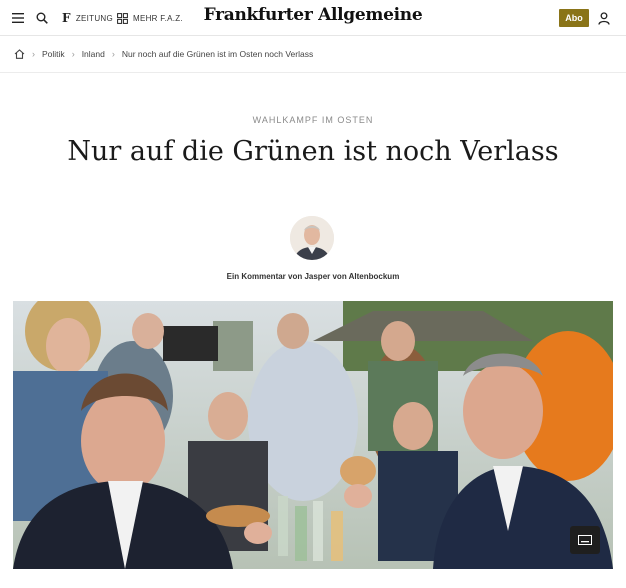 The height and width of the screenshot is (588, 626). Describe the element at coordinates (313, 72) in the screenshot. I see `divider` at that location.